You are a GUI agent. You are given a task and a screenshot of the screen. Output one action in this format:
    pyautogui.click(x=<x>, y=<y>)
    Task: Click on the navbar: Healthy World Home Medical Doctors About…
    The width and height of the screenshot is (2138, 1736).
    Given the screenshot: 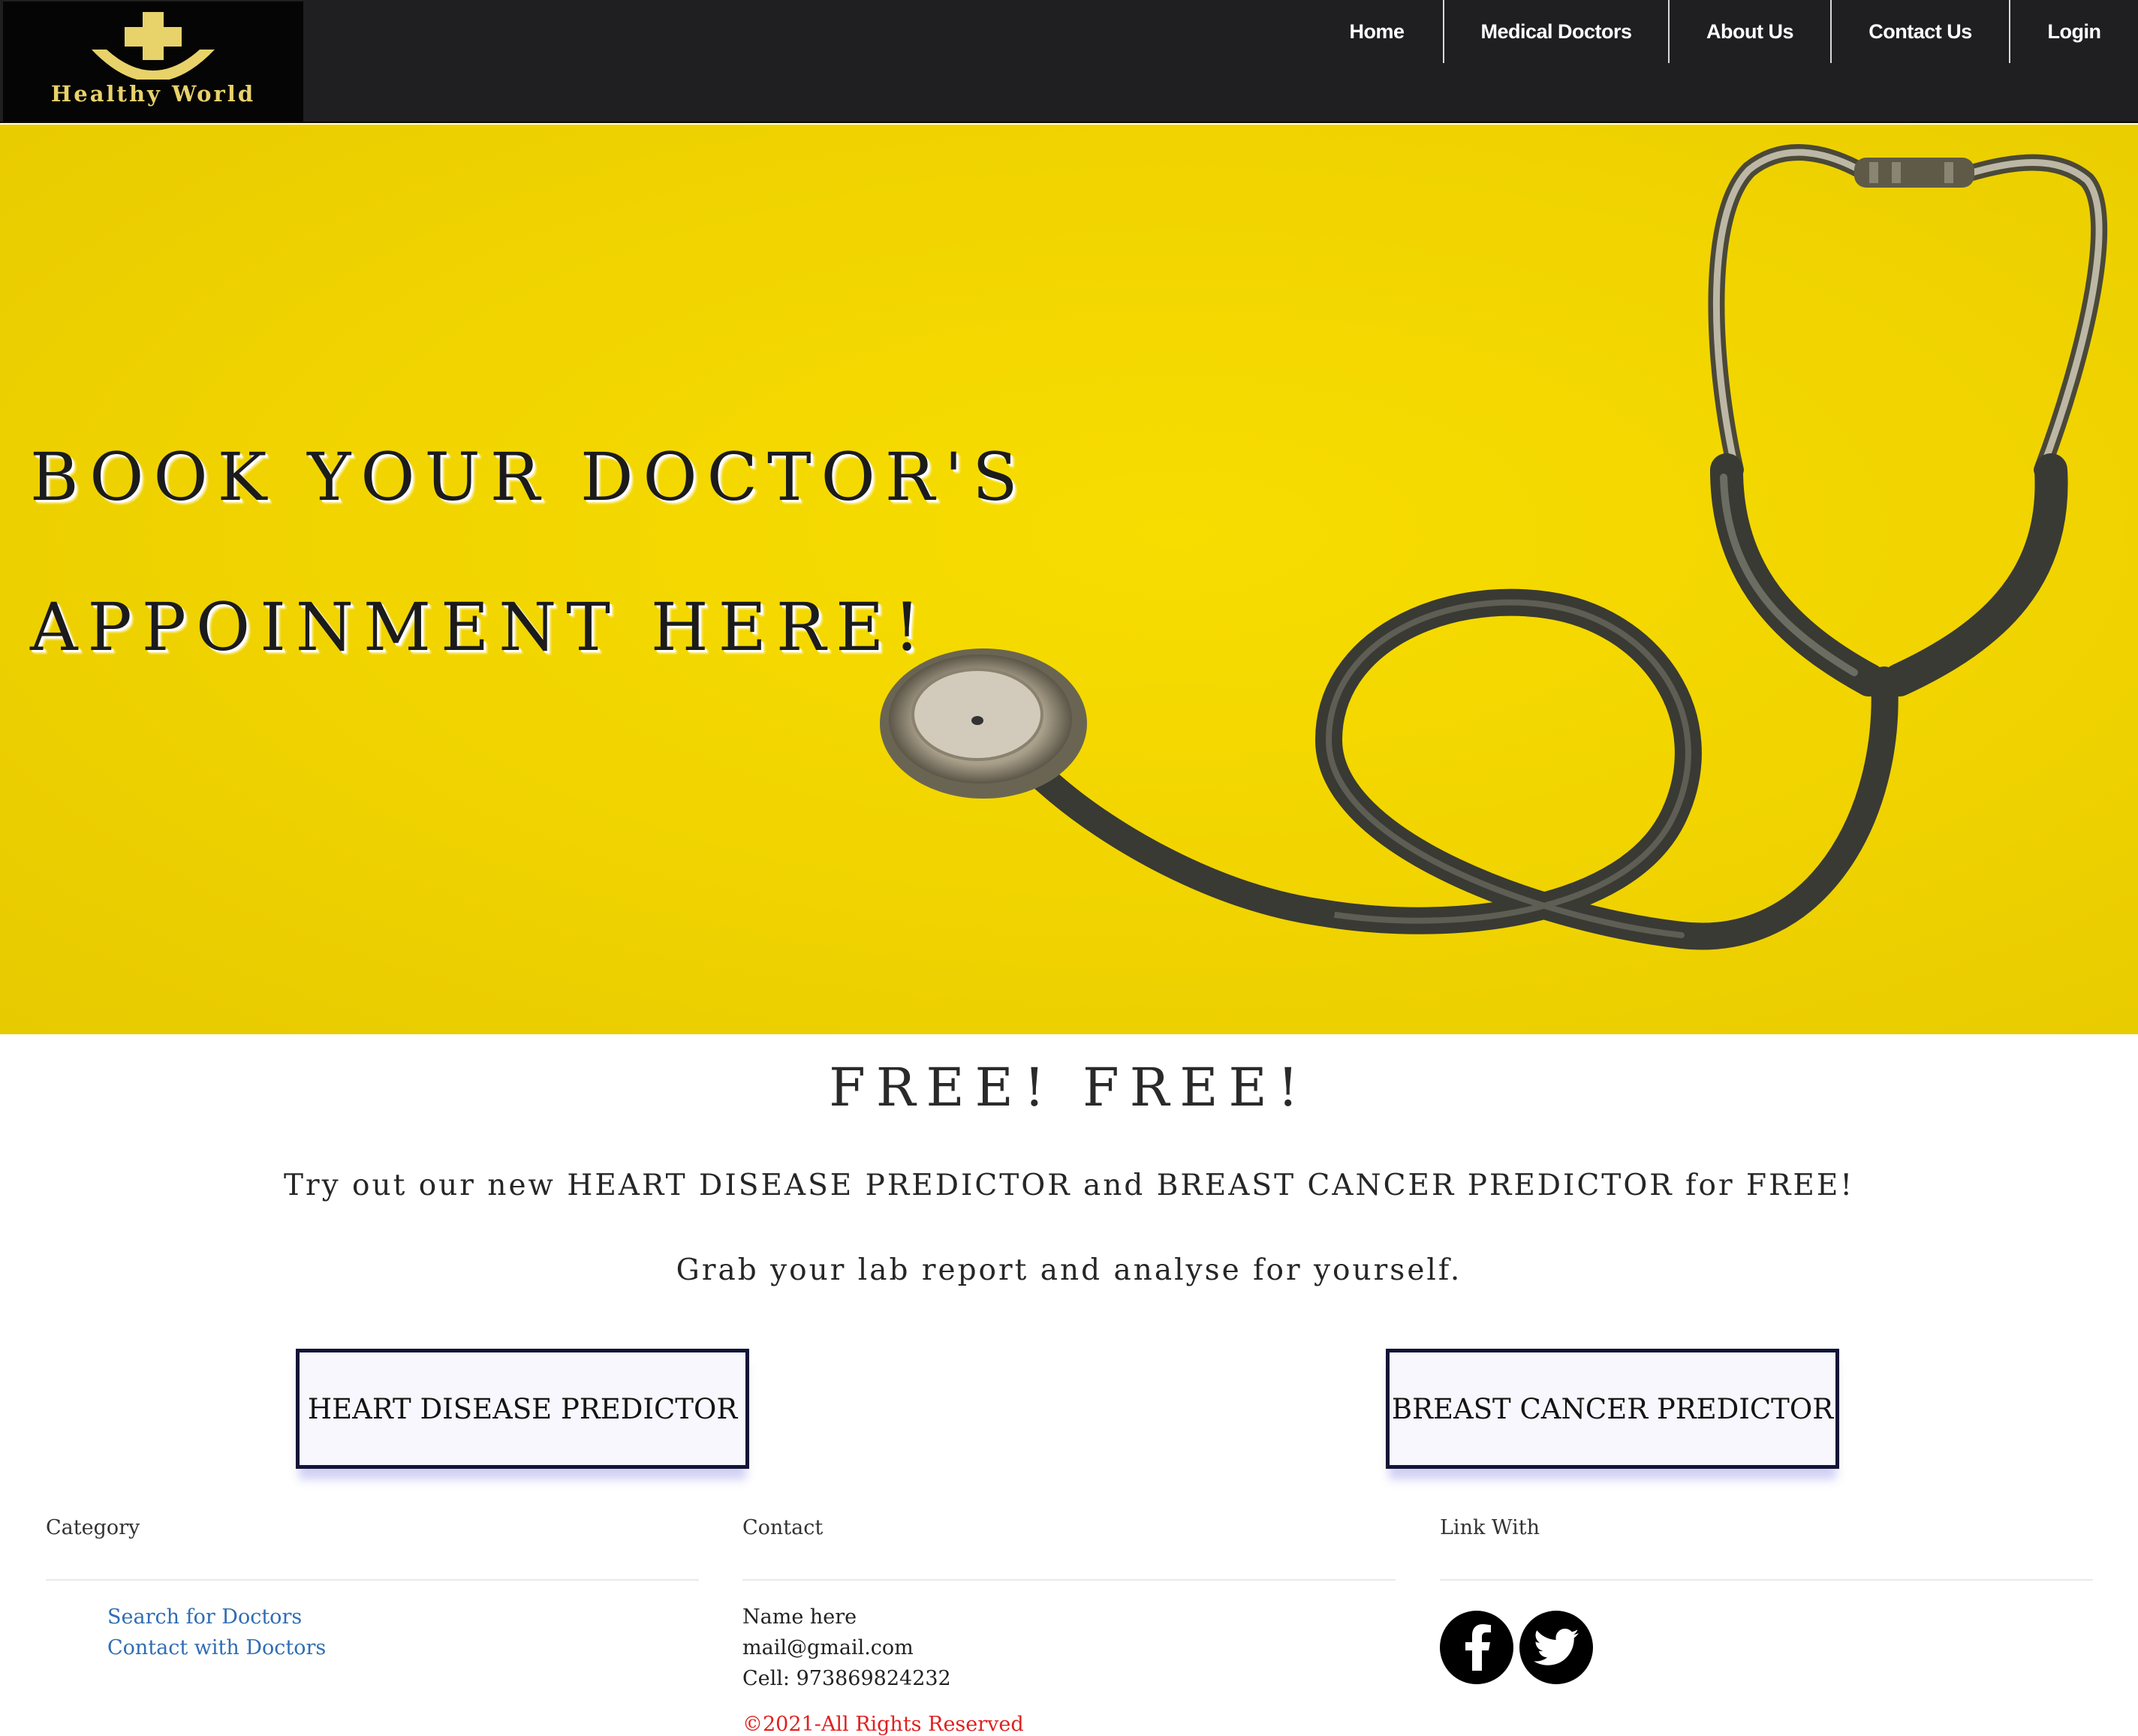 What is the action you would take?
    pyautogui.click(x=1069, y=62)
    